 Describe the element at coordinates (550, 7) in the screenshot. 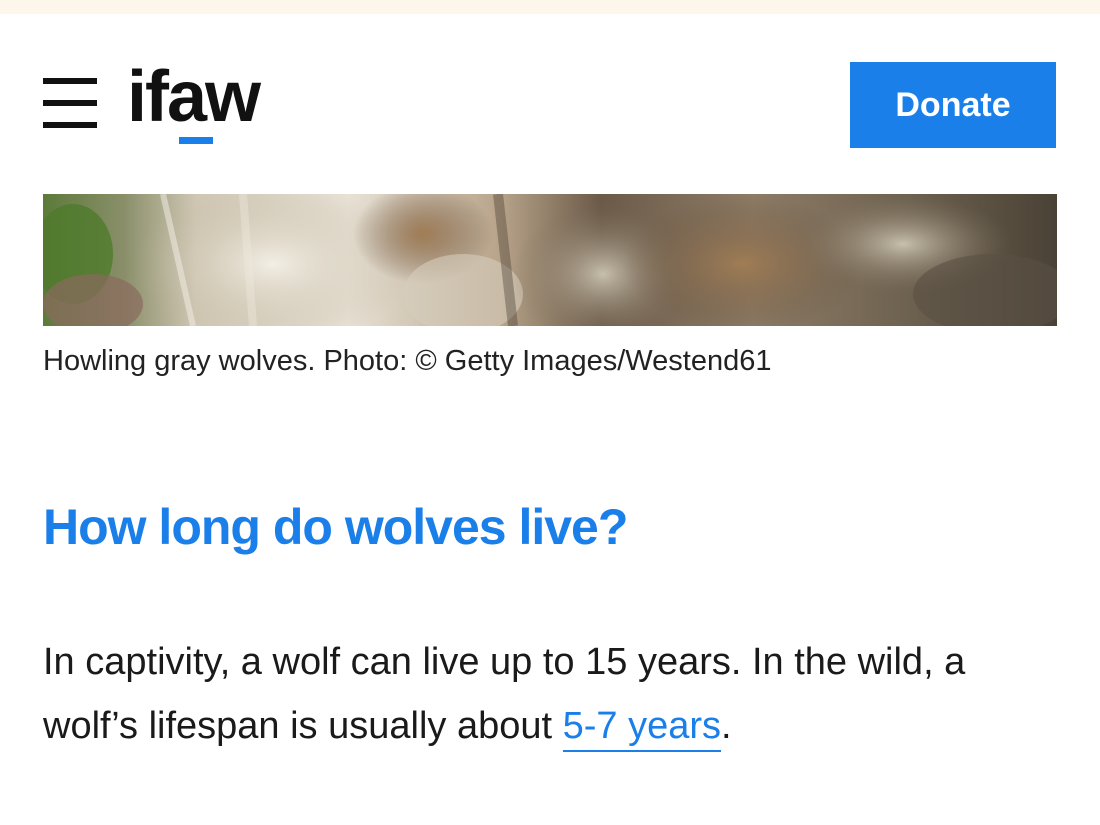

I see `top-strip` at that location.